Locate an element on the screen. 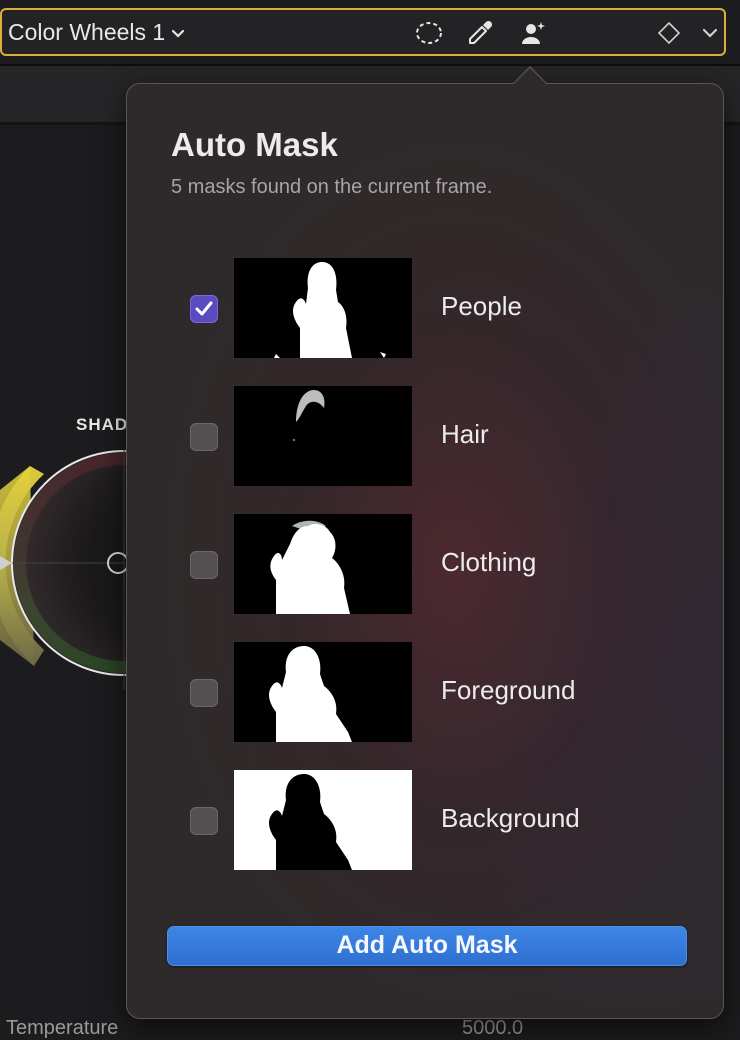 The image size is (740, 1040). keyframe-button is located at coordinates (669, 33).